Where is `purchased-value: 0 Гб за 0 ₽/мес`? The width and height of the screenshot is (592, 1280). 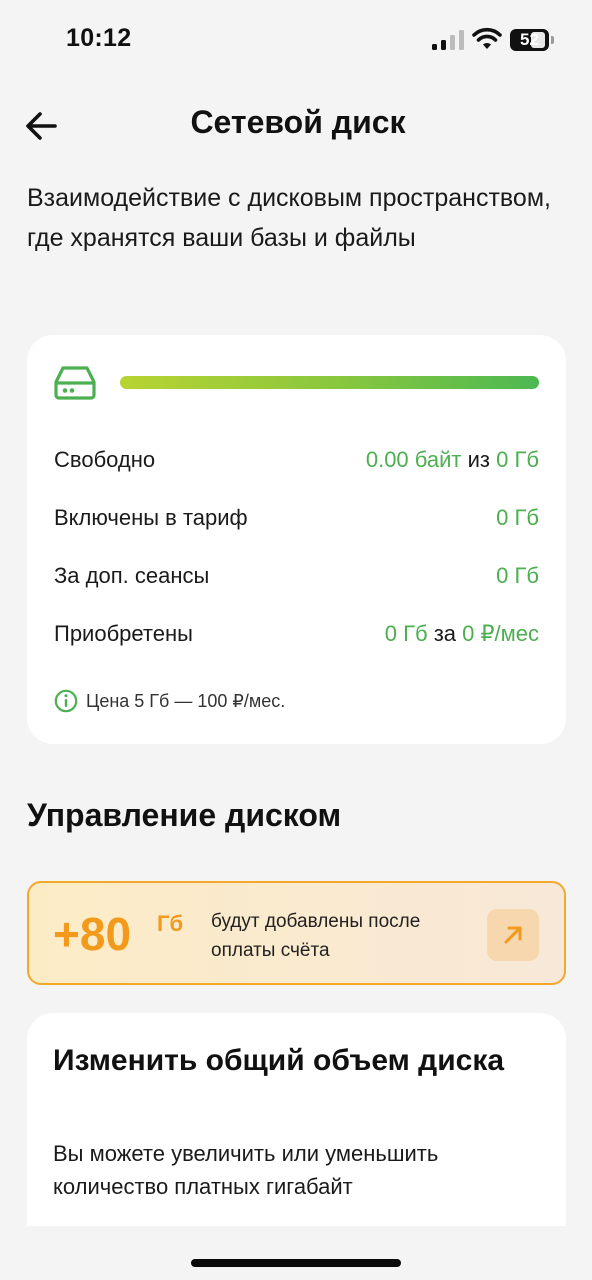 purchased-value: 0 Гб за 0 ₽/мес is located at coordinates (462, 634).